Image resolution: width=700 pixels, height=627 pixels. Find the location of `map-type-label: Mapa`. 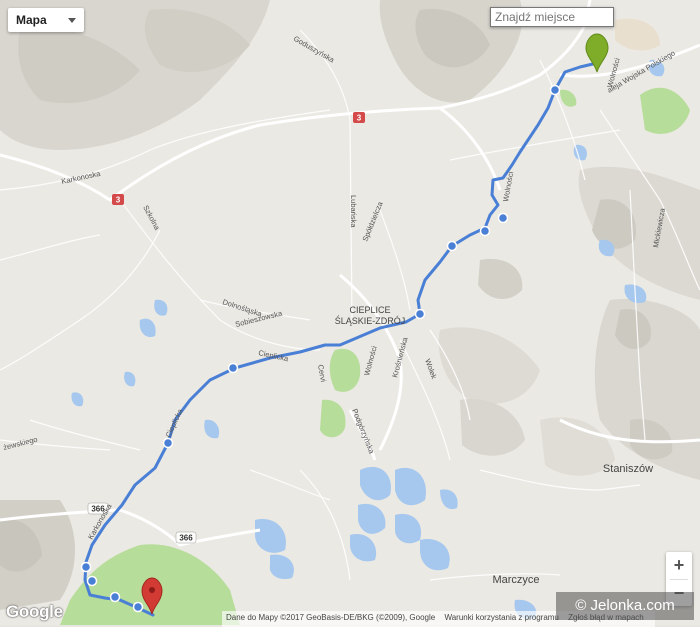

map-type-label: Mapa is located at coordinates (31, 20).